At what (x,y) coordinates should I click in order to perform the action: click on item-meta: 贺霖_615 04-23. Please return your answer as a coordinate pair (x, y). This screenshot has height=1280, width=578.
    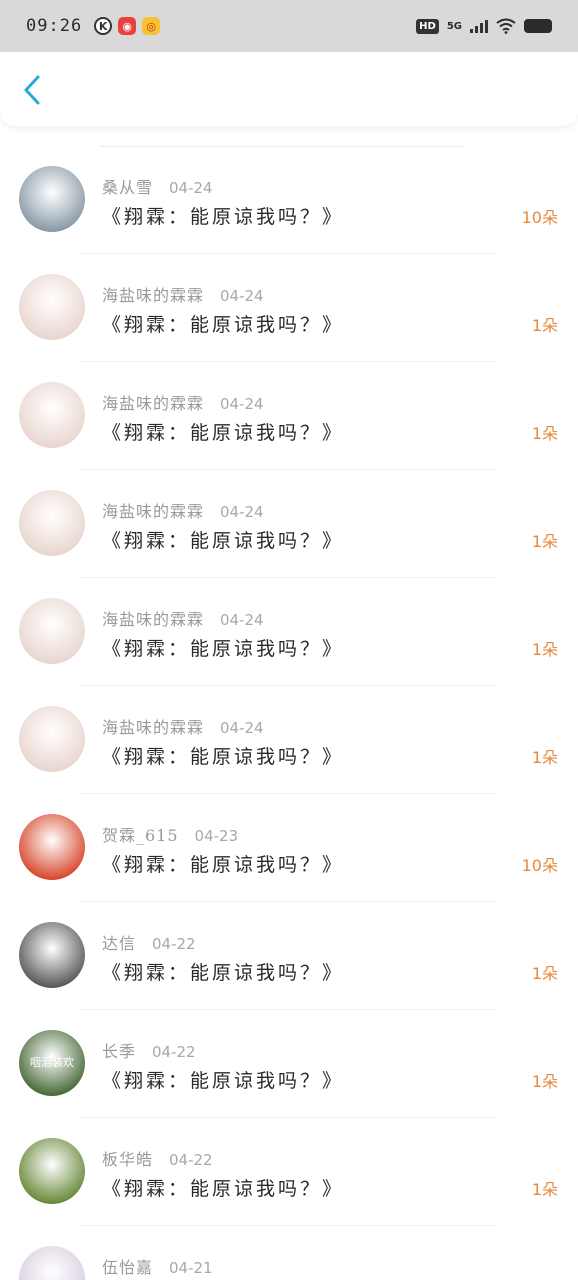
    Looking at the image, I should click on (170, 834).